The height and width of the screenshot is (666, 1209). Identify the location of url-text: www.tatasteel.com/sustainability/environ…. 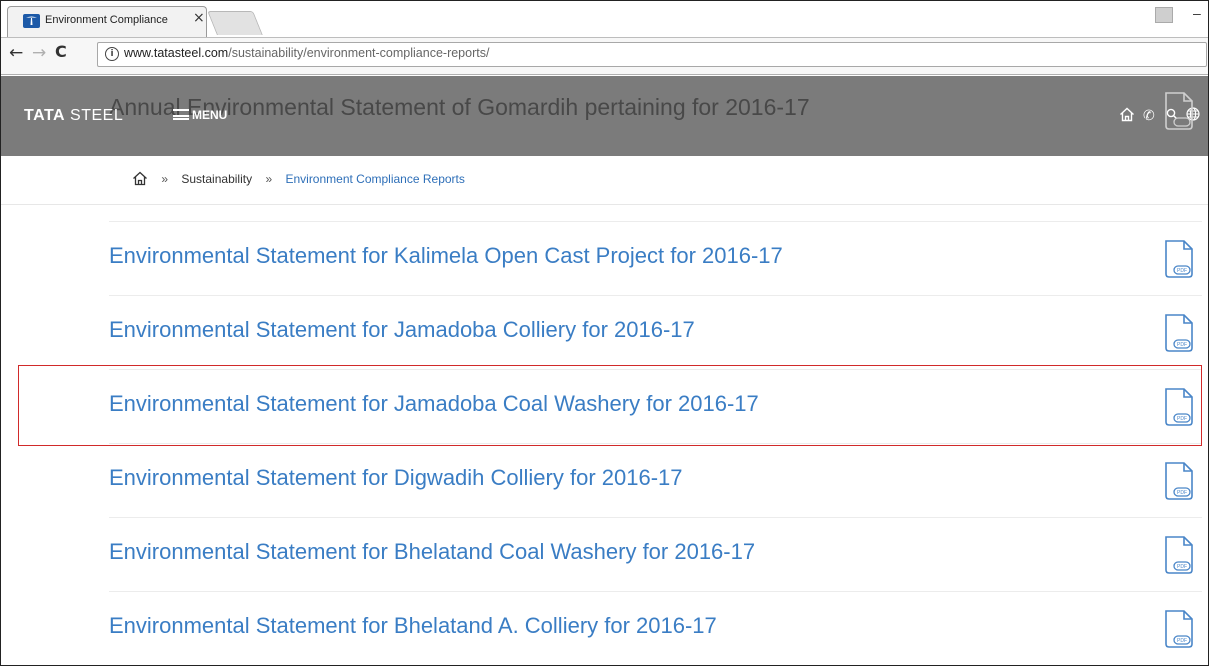
(306, 53).